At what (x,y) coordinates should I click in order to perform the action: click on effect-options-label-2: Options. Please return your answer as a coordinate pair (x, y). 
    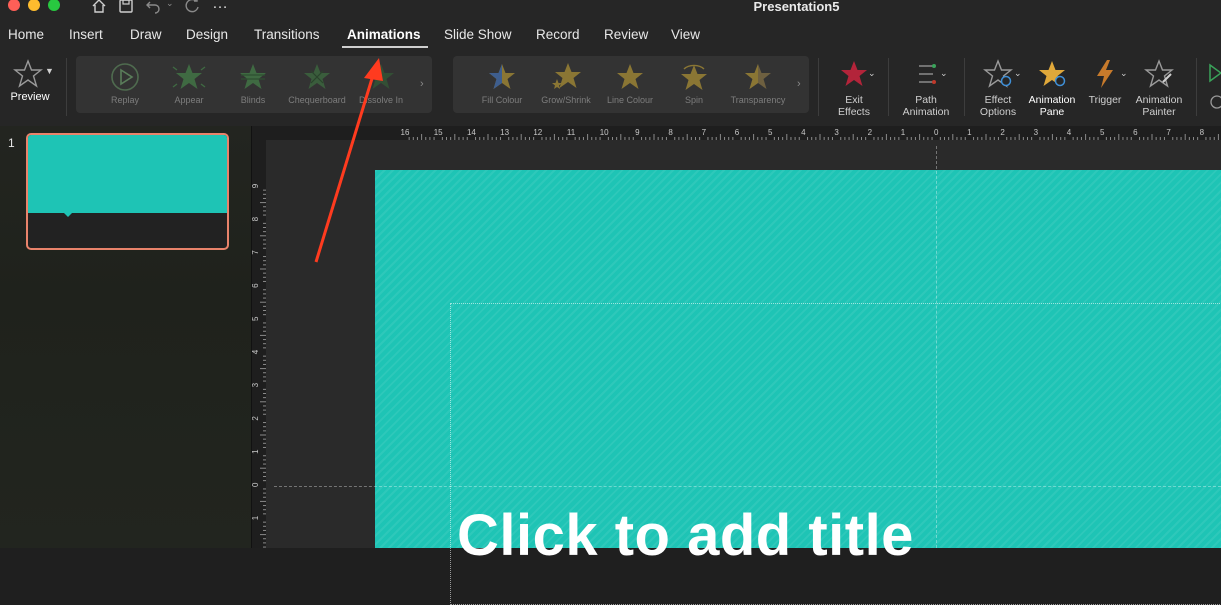
    Looking at the image, I should click on (998, 112).